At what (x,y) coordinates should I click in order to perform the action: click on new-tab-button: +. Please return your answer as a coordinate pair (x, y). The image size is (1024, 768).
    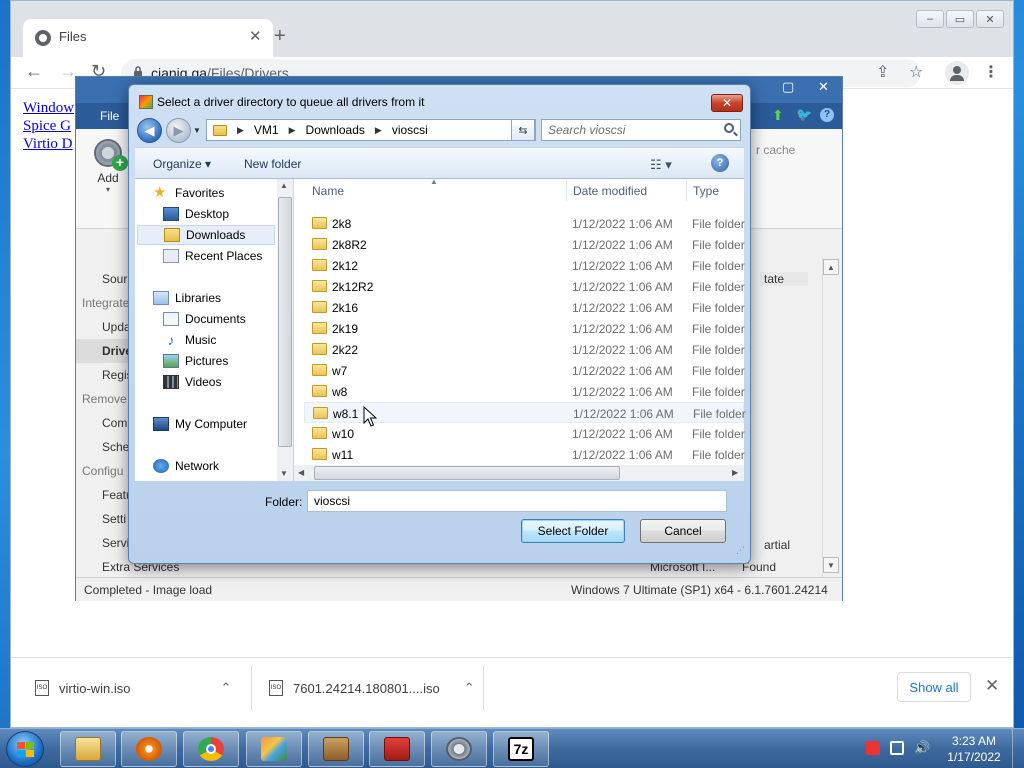
    Looking at the image, I should click on (280, 36).